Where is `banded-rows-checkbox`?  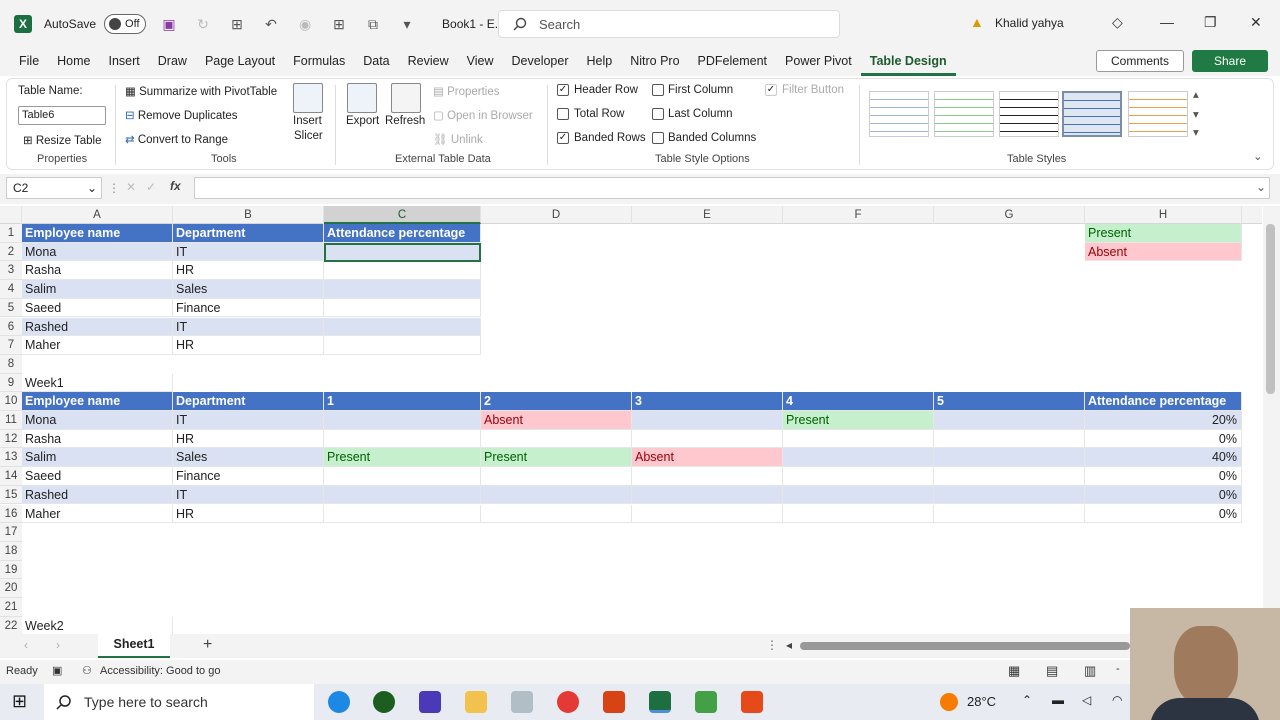 banded-rows-checkbox is located at coordinates (563, 138).